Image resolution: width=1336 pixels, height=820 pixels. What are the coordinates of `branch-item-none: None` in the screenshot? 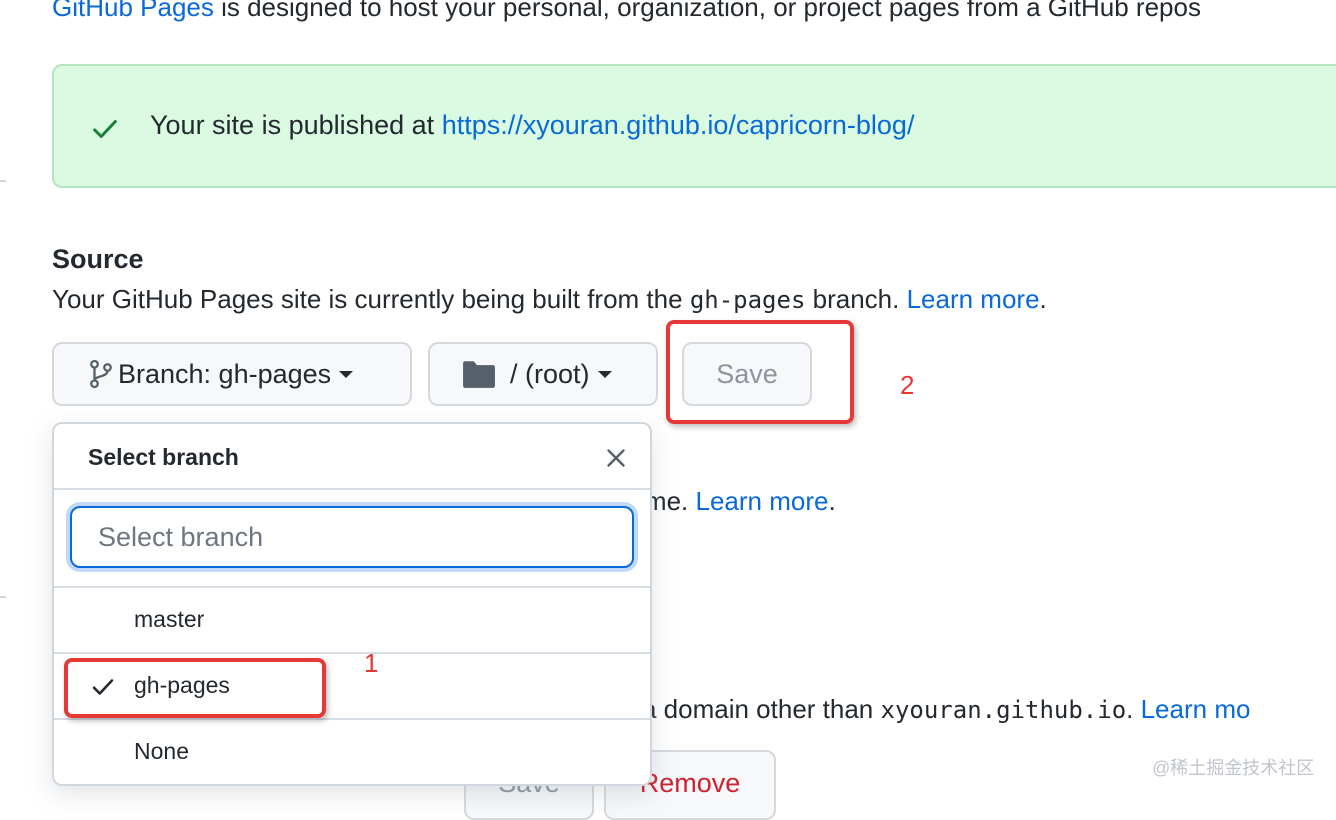 It's located at (352, 752).